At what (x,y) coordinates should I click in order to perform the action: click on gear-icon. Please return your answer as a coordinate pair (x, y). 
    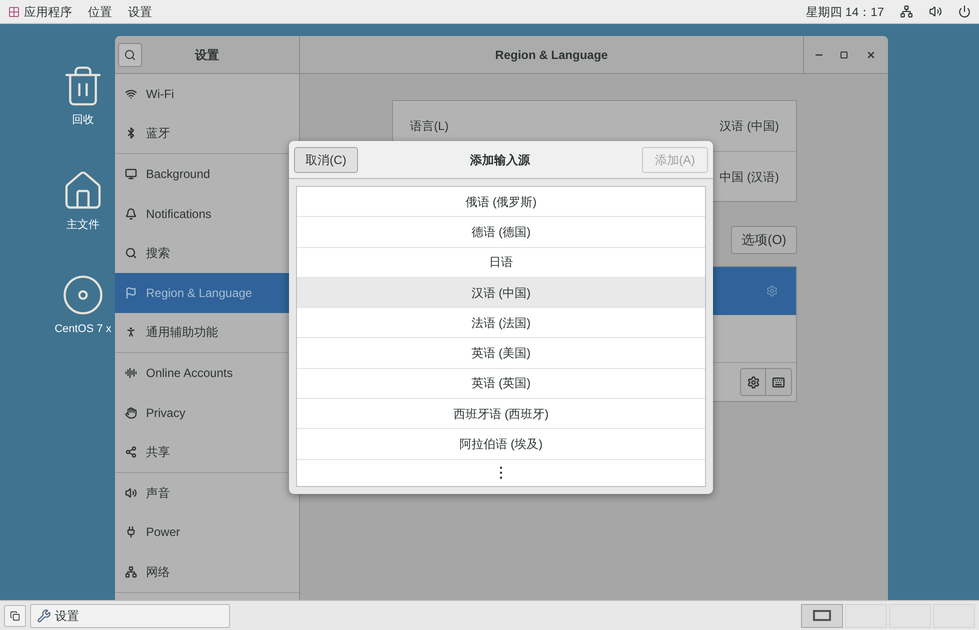
    Looking at the image, I should click on (753, 382).